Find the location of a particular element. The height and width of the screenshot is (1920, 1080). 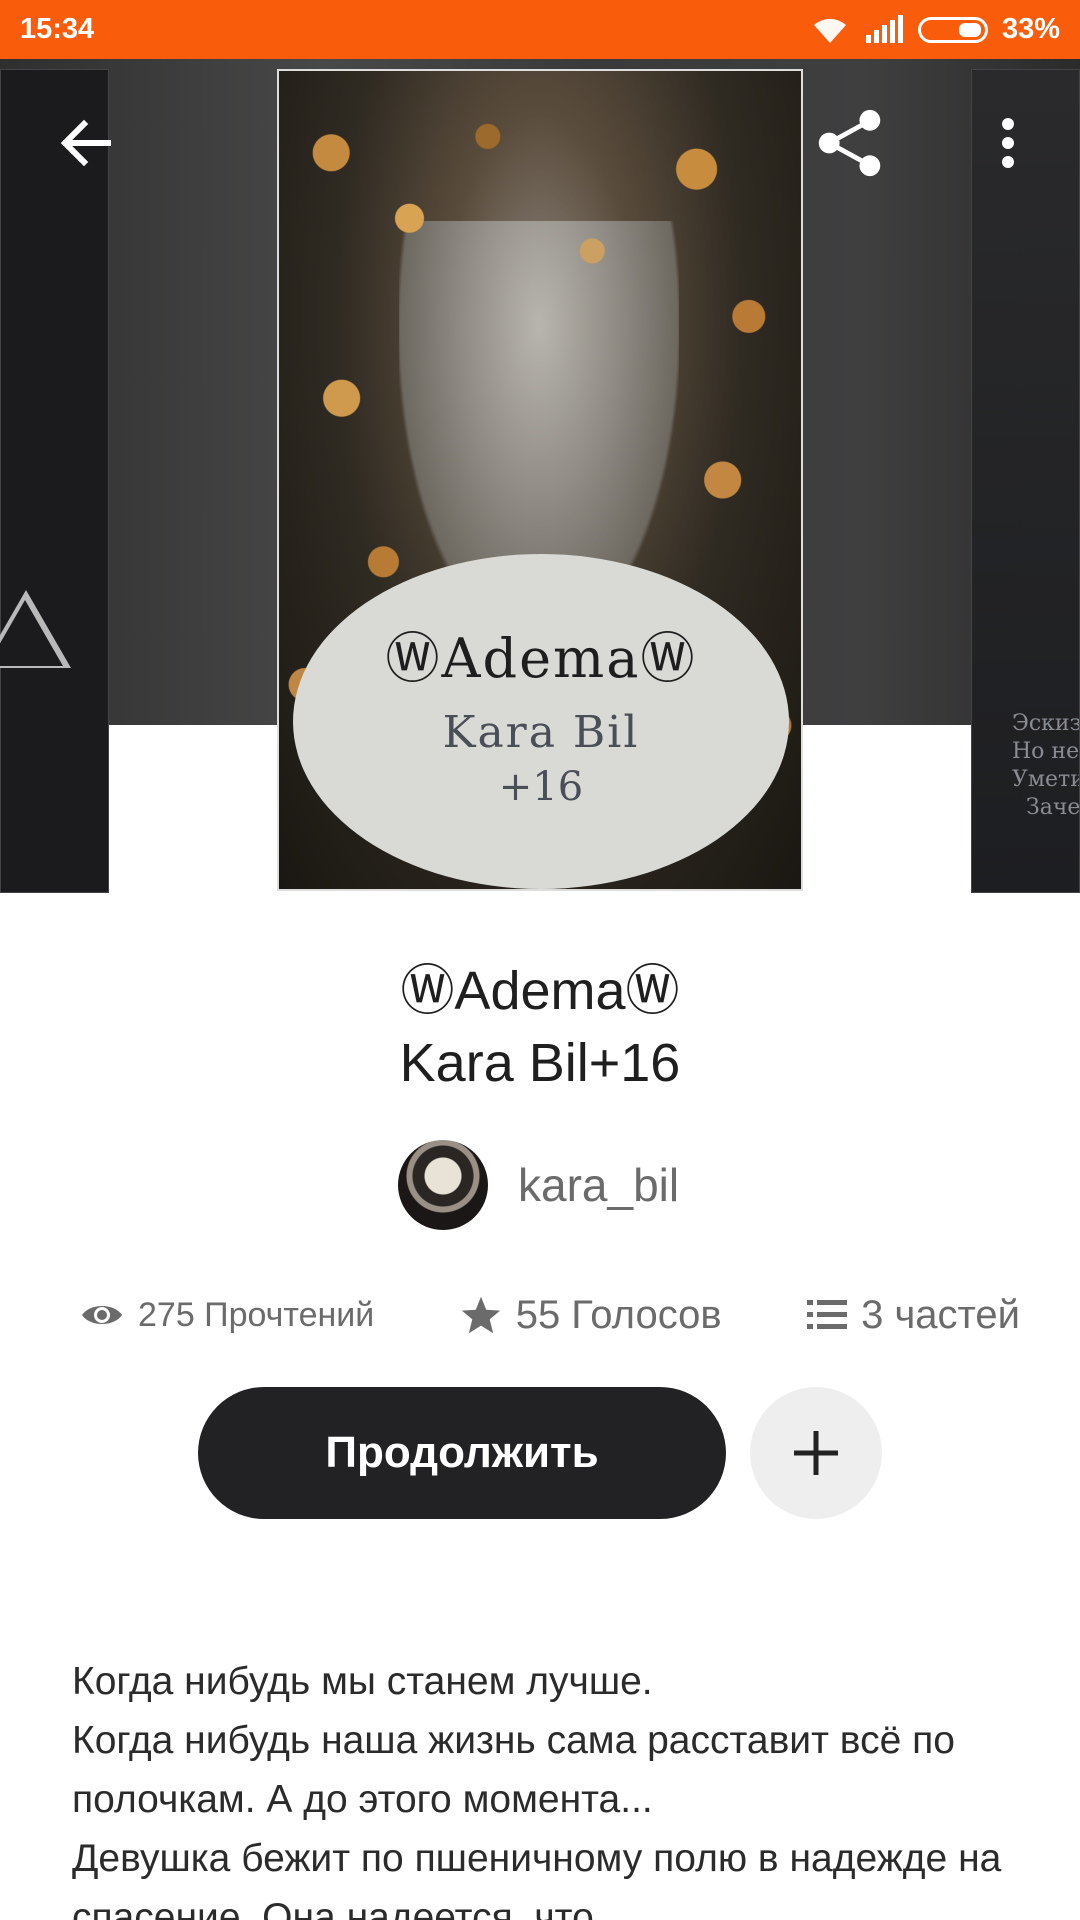

status-time: 15:34 is located at coordinates (57, 29).